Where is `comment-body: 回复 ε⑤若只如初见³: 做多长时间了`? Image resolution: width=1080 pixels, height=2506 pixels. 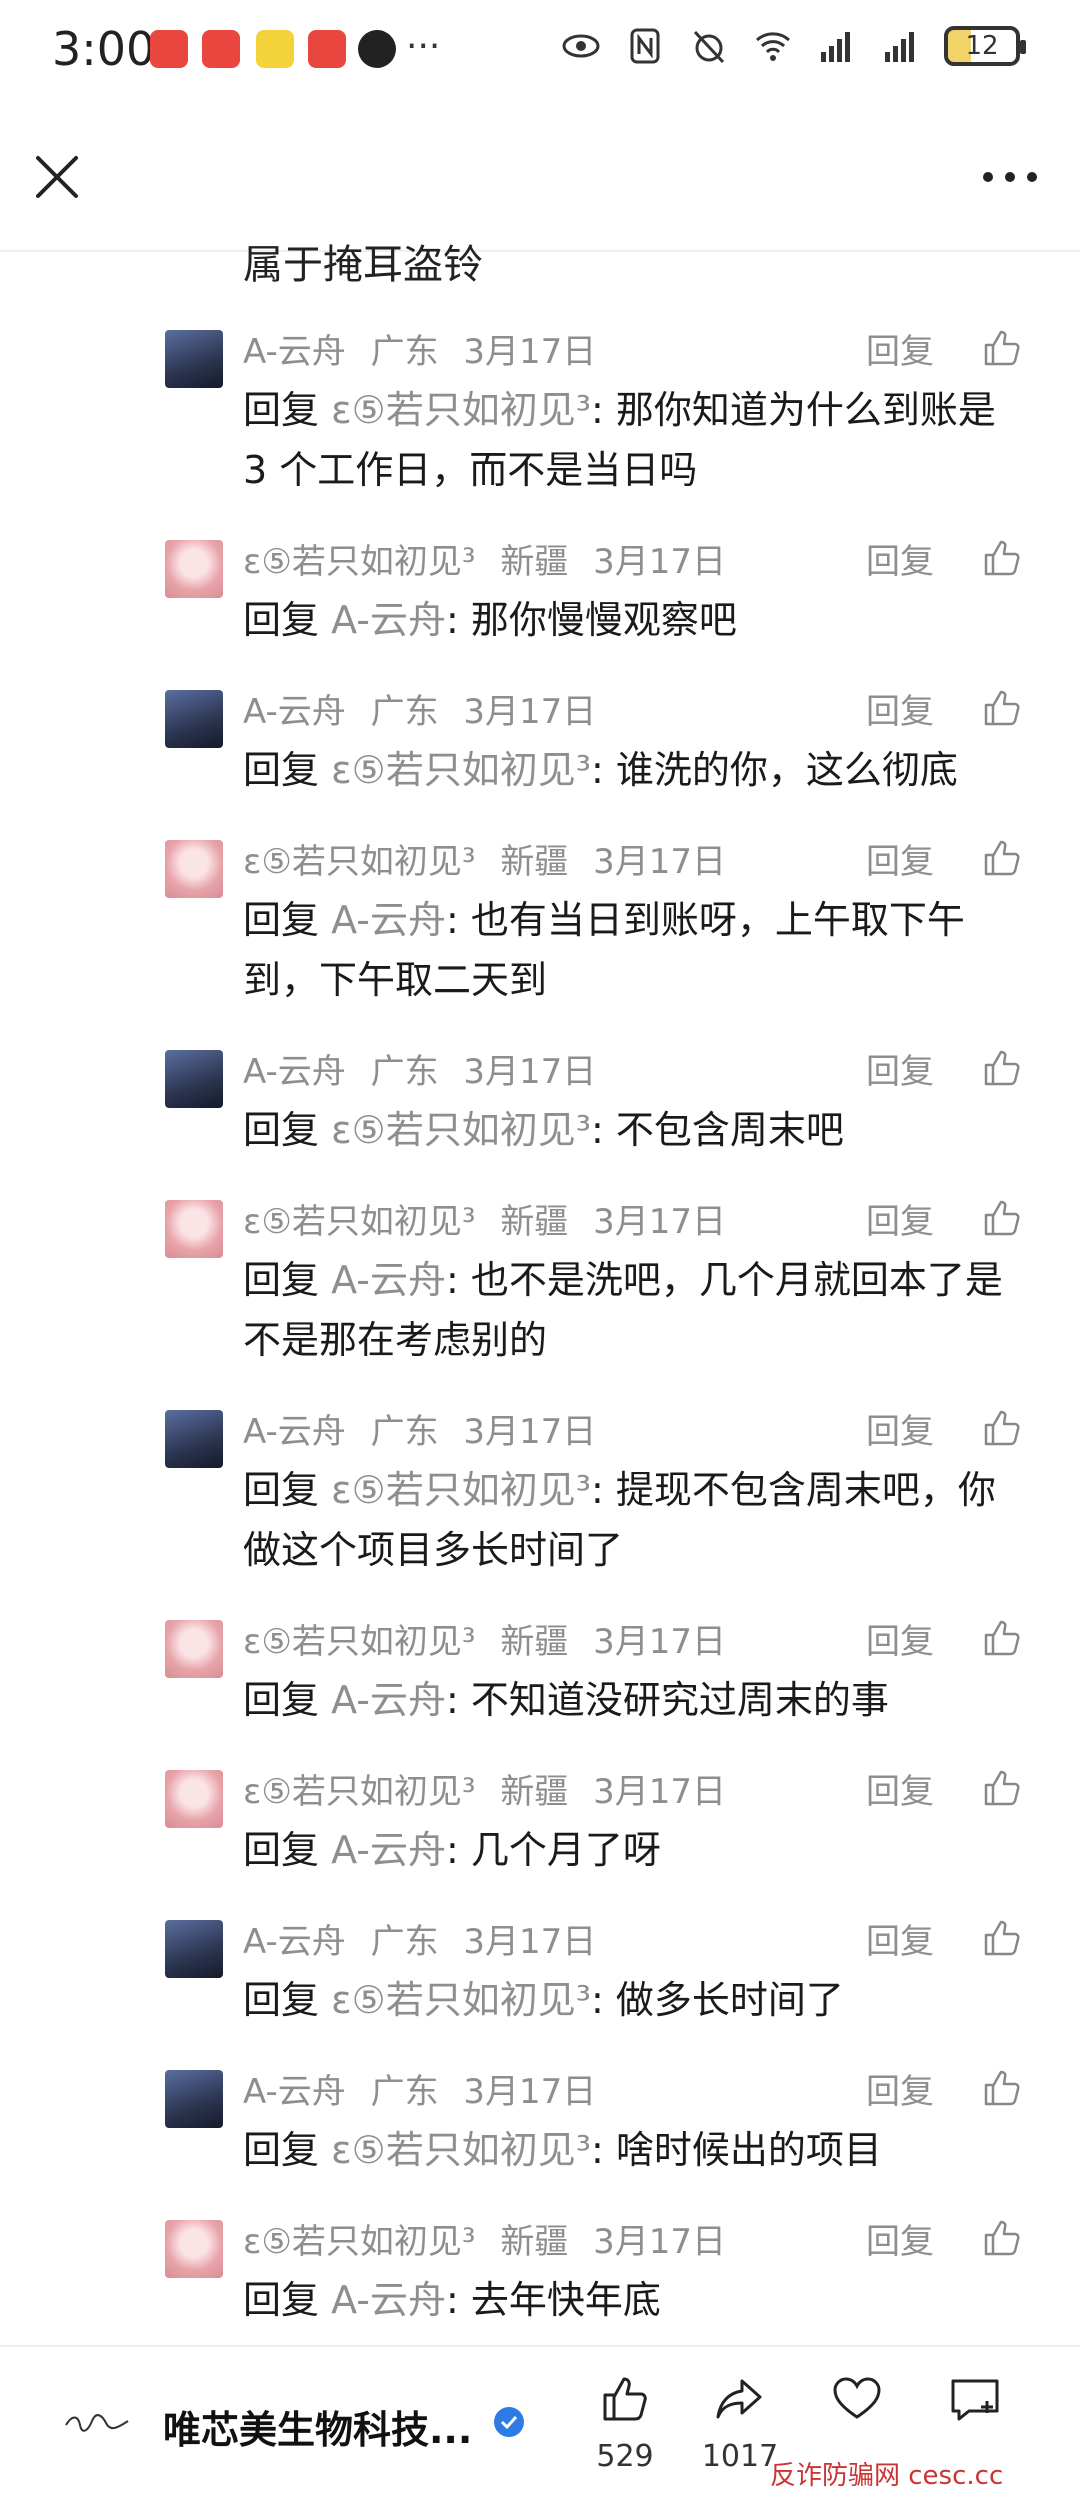 comment-body: 回复 ε⑤若只如初见³: 做多长时间了 is located at coordinates (633, 2000).